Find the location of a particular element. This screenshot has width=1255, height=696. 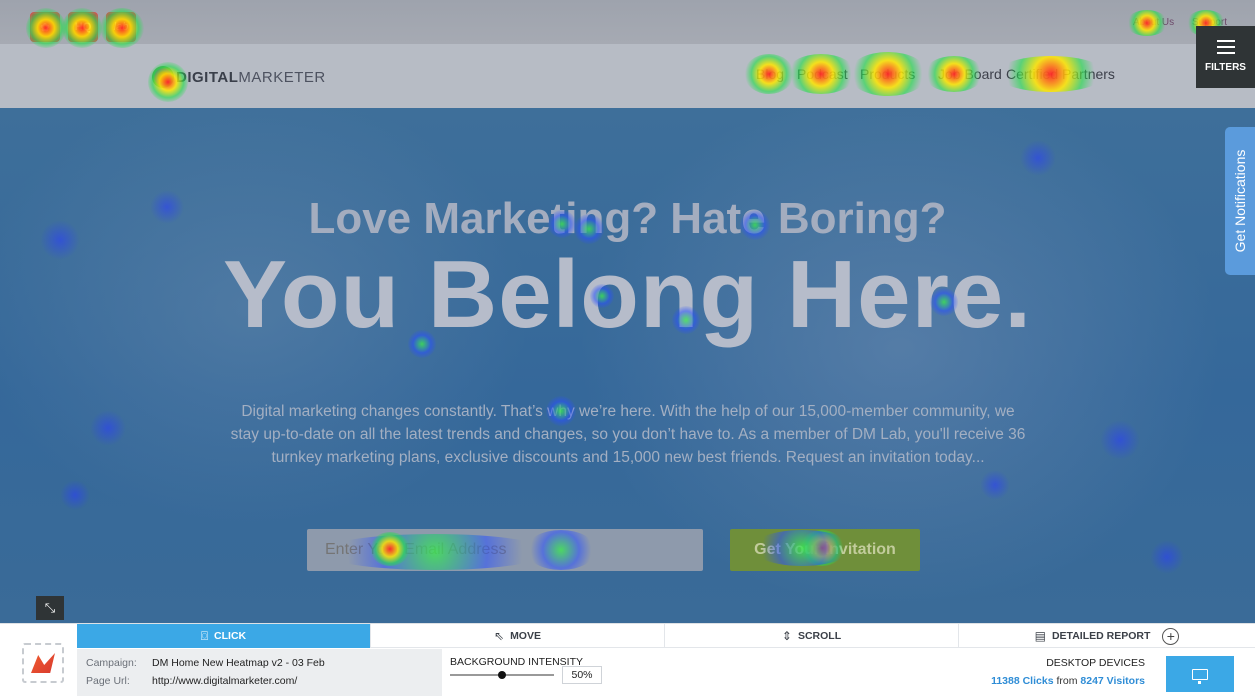

lab-icon: lab is located at coordinates (121, 27).